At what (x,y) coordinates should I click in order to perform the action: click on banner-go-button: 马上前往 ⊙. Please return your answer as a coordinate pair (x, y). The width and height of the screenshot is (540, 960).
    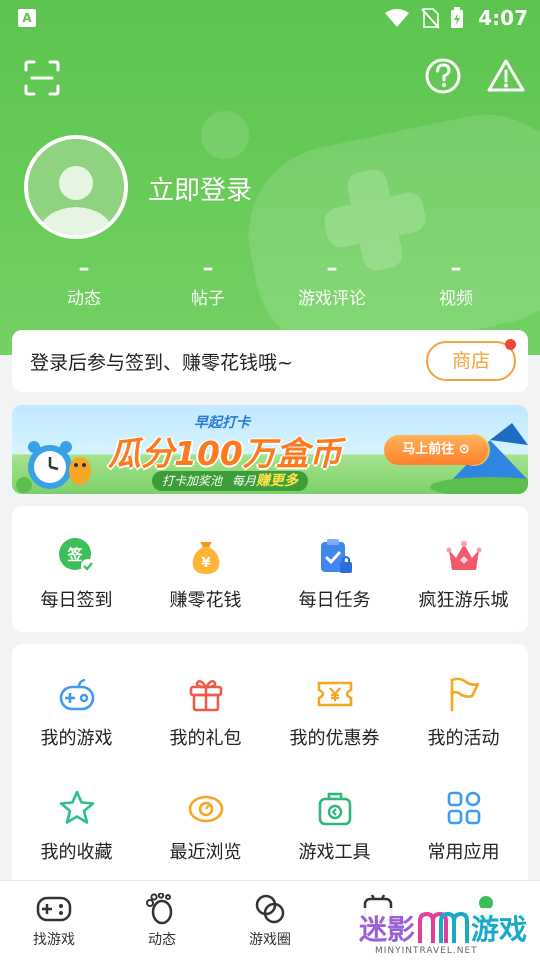
    Looking at the image, I should click on (436, 450).